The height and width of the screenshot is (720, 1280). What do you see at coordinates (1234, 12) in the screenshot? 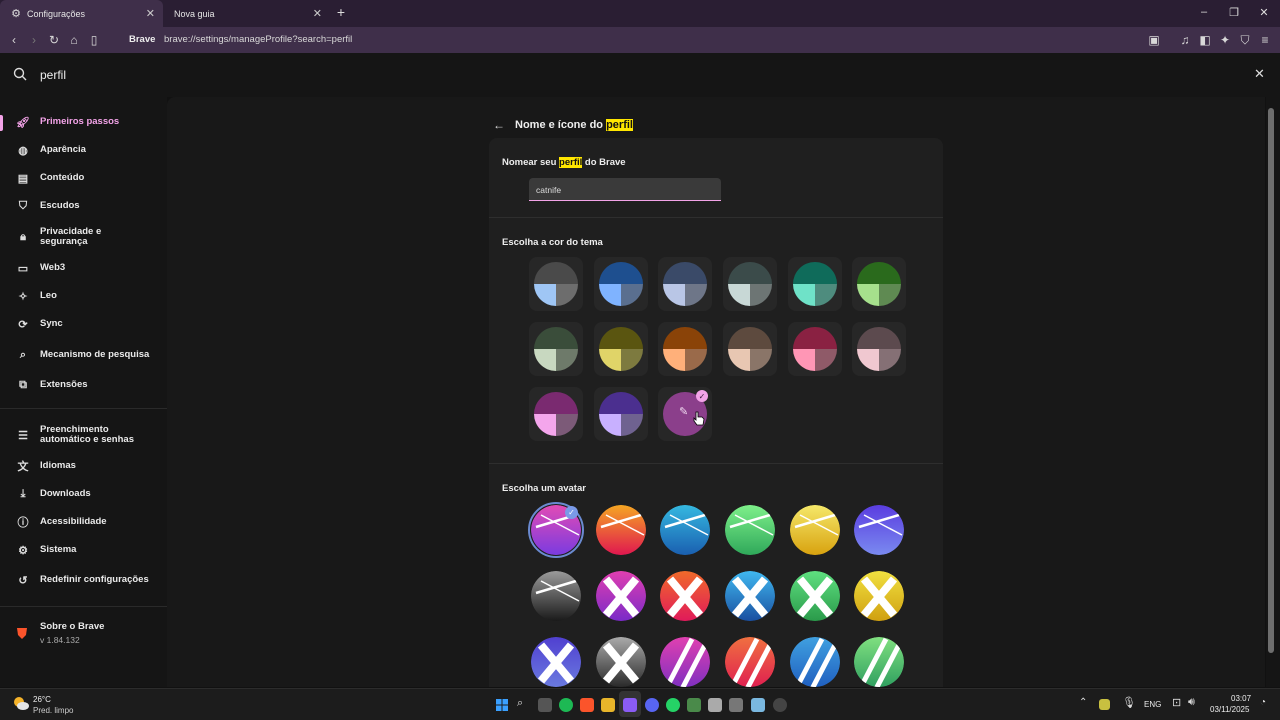
I see `maximize-icon: ❐` at bounding box center [1234, 12].